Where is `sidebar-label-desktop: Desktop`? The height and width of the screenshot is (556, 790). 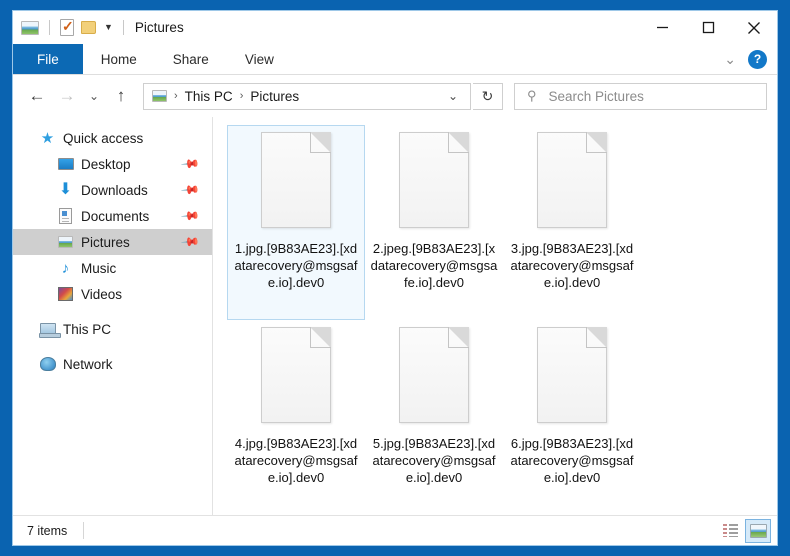
sidebar-label-desktop: Desktop is located at coordinates (106, 164).